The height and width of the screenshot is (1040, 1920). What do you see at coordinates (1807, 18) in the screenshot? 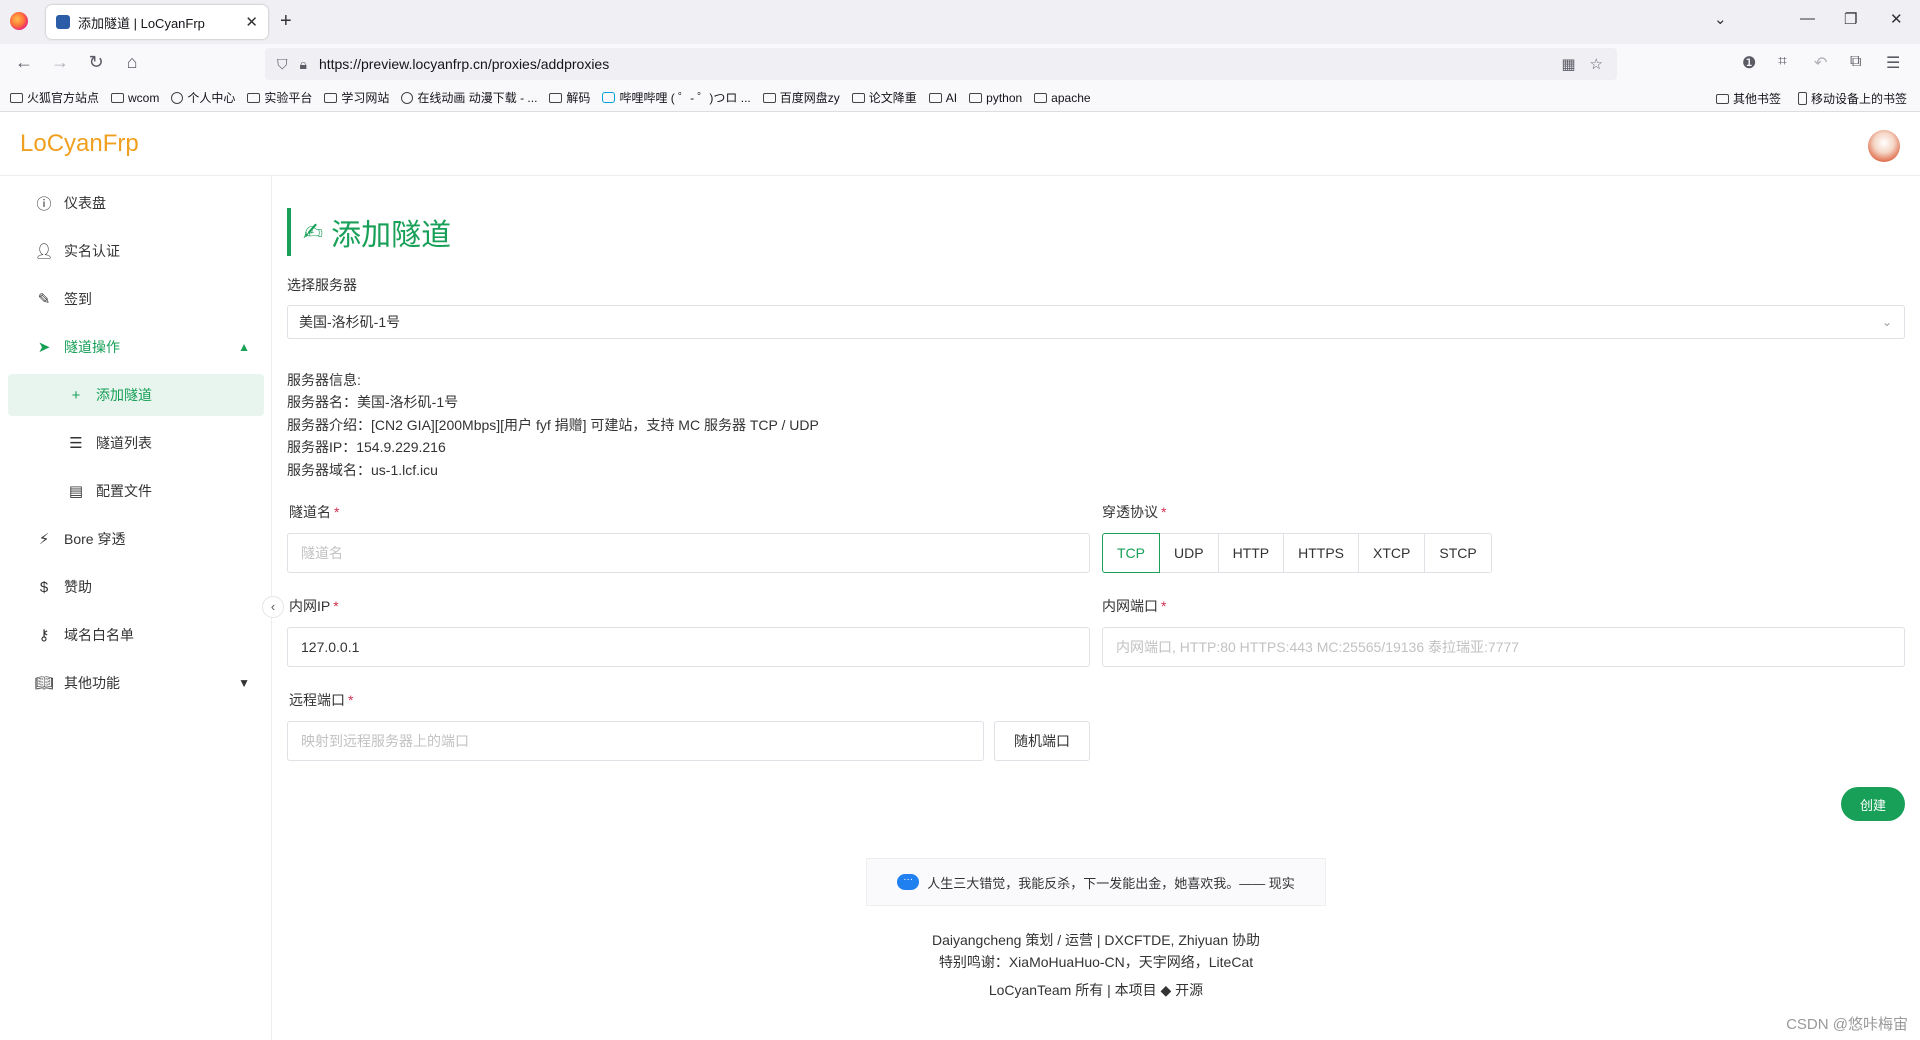
I see `minimize-icon: —` at bounding box center [1807, 18].